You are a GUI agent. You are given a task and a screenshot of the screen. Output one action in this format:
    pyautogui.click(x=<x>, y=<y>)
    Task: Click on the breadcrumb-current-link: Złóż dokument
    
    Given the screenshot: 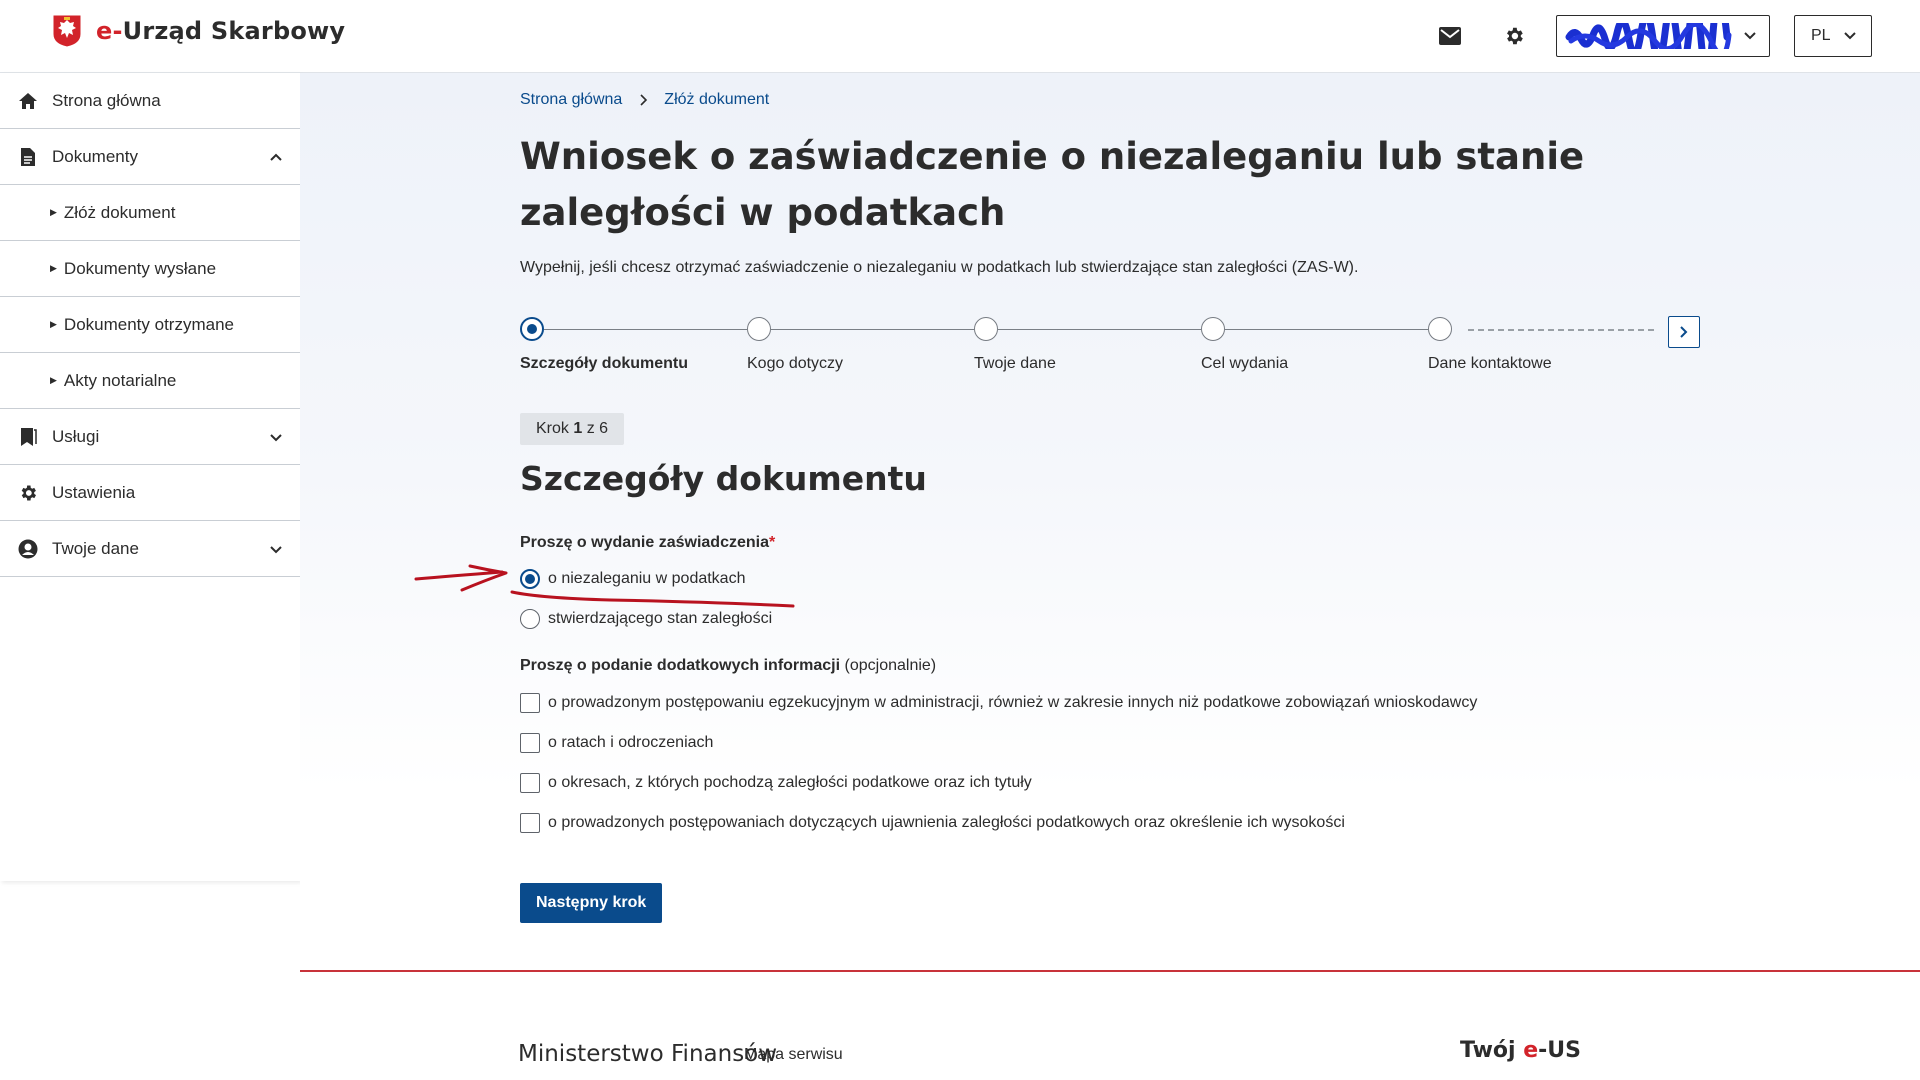 What is the action you would take?
    pyautogui.click(x=716, y=100)
    